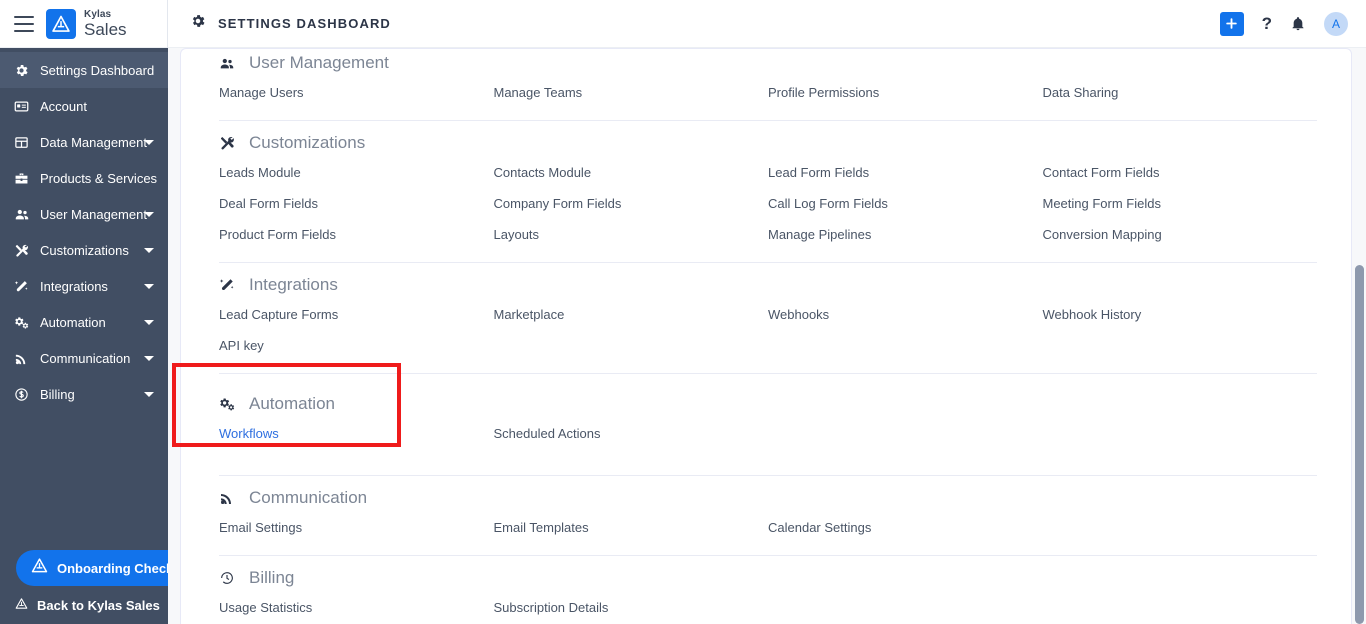 The height and width of the screenshot is (624, 1366). Describe the element at coordinates (1359, 444) in the screenshot. I see `vertical-scrollbar-thumb` at that location.